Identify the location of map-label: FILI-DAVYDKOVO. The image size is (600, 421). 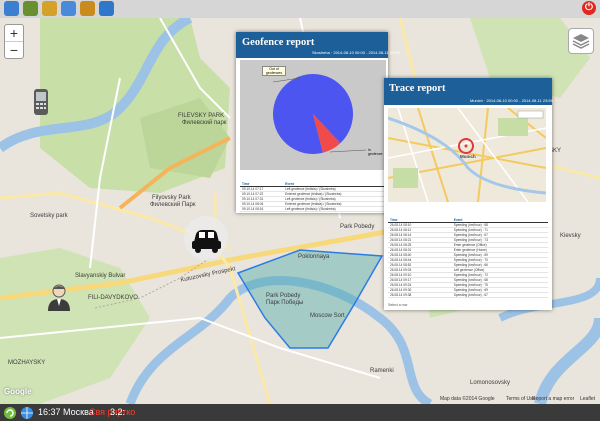
(113, 298).